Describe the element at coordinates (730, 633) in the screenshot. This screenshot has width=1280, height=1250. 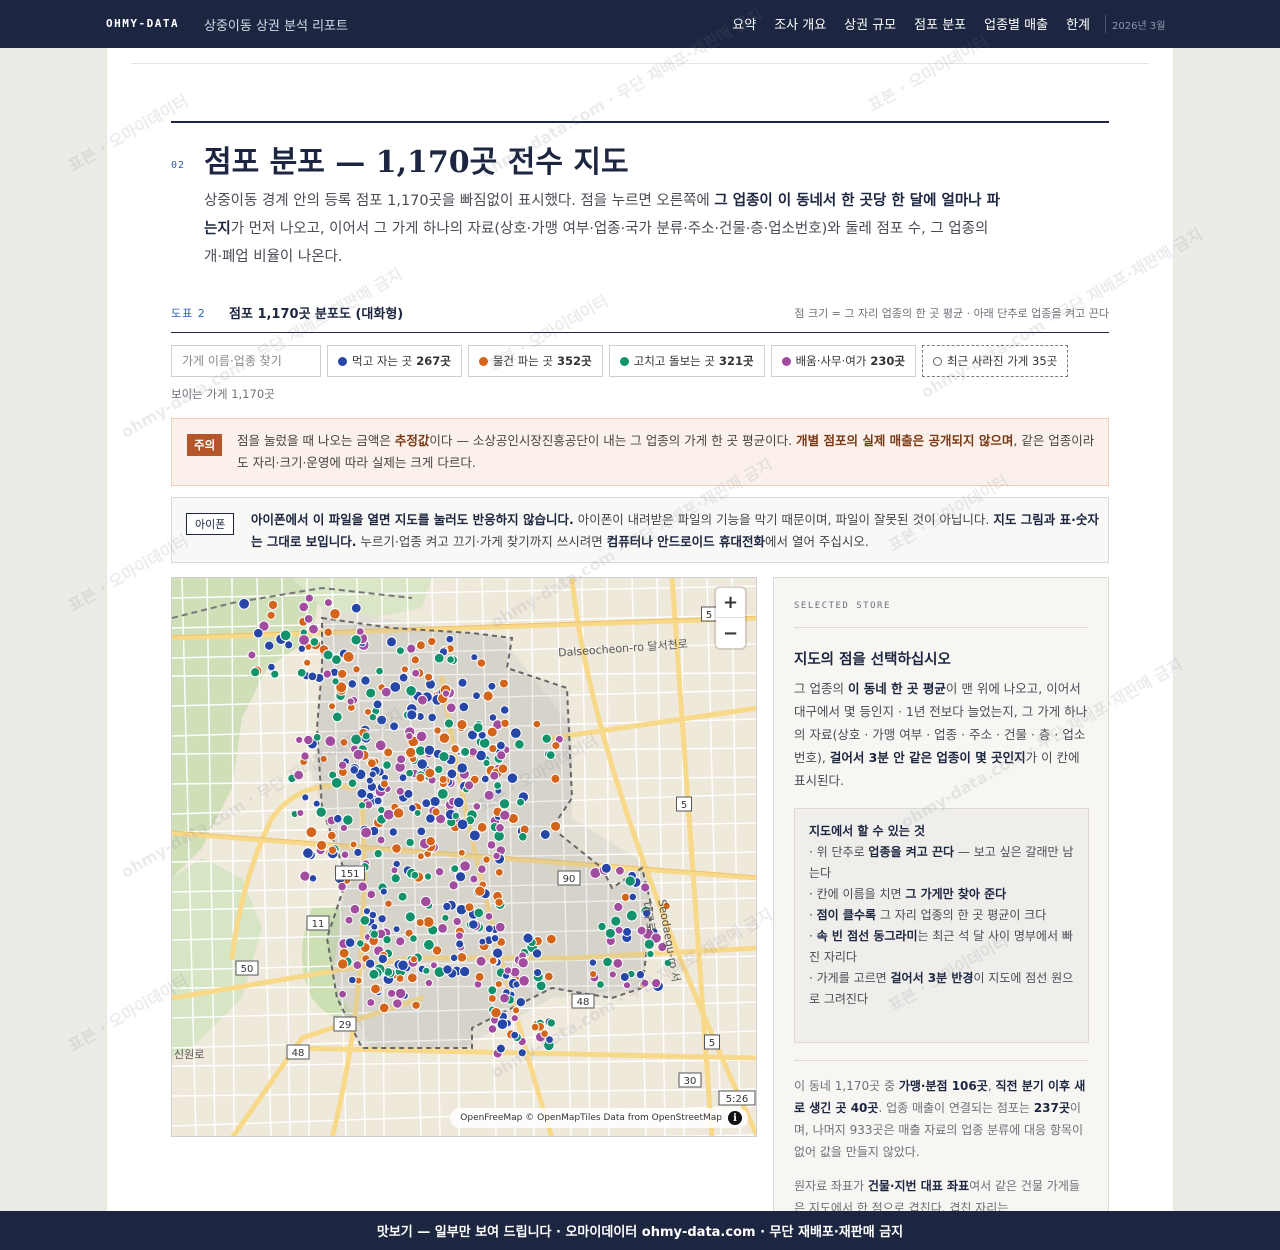
I see `zoom-out-button: −` at that location.